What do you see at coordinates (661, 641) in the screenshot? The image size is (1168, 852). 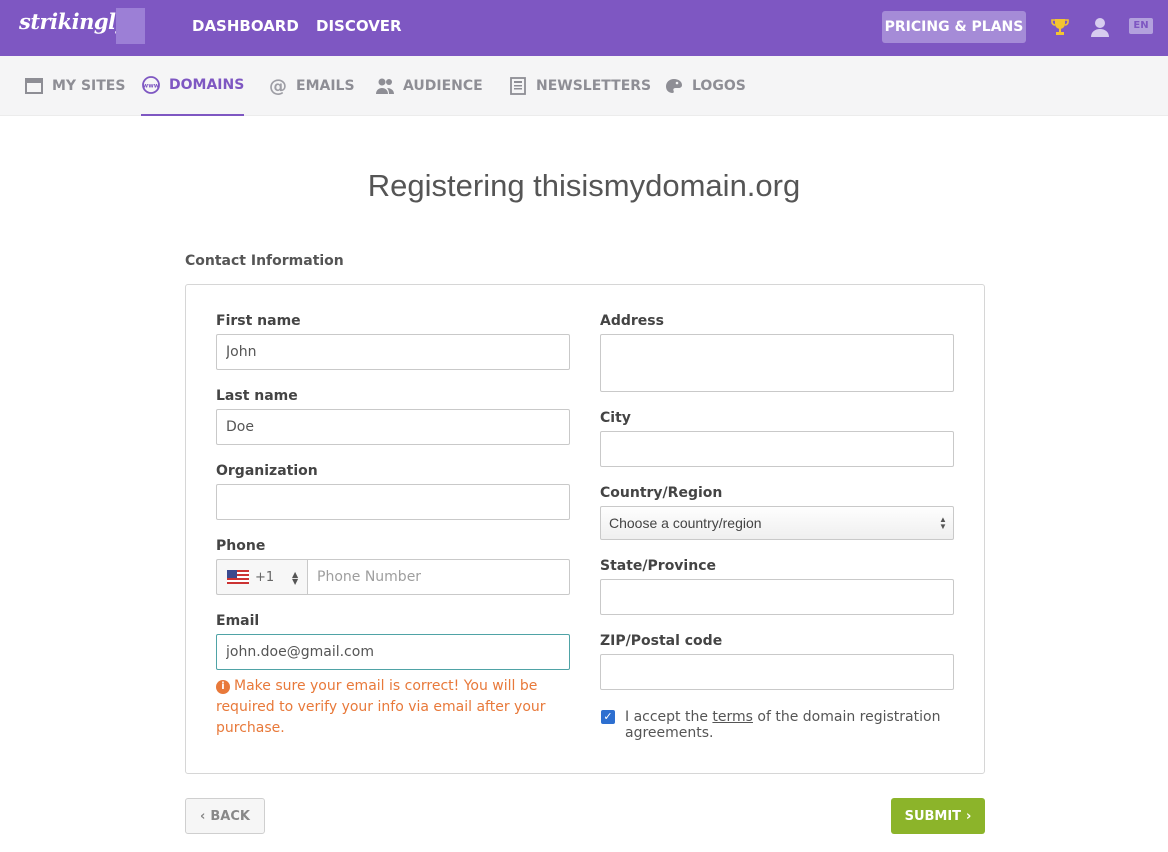 I see `zip-label: ZIP/Postal code` at bounding box center [661, 641].